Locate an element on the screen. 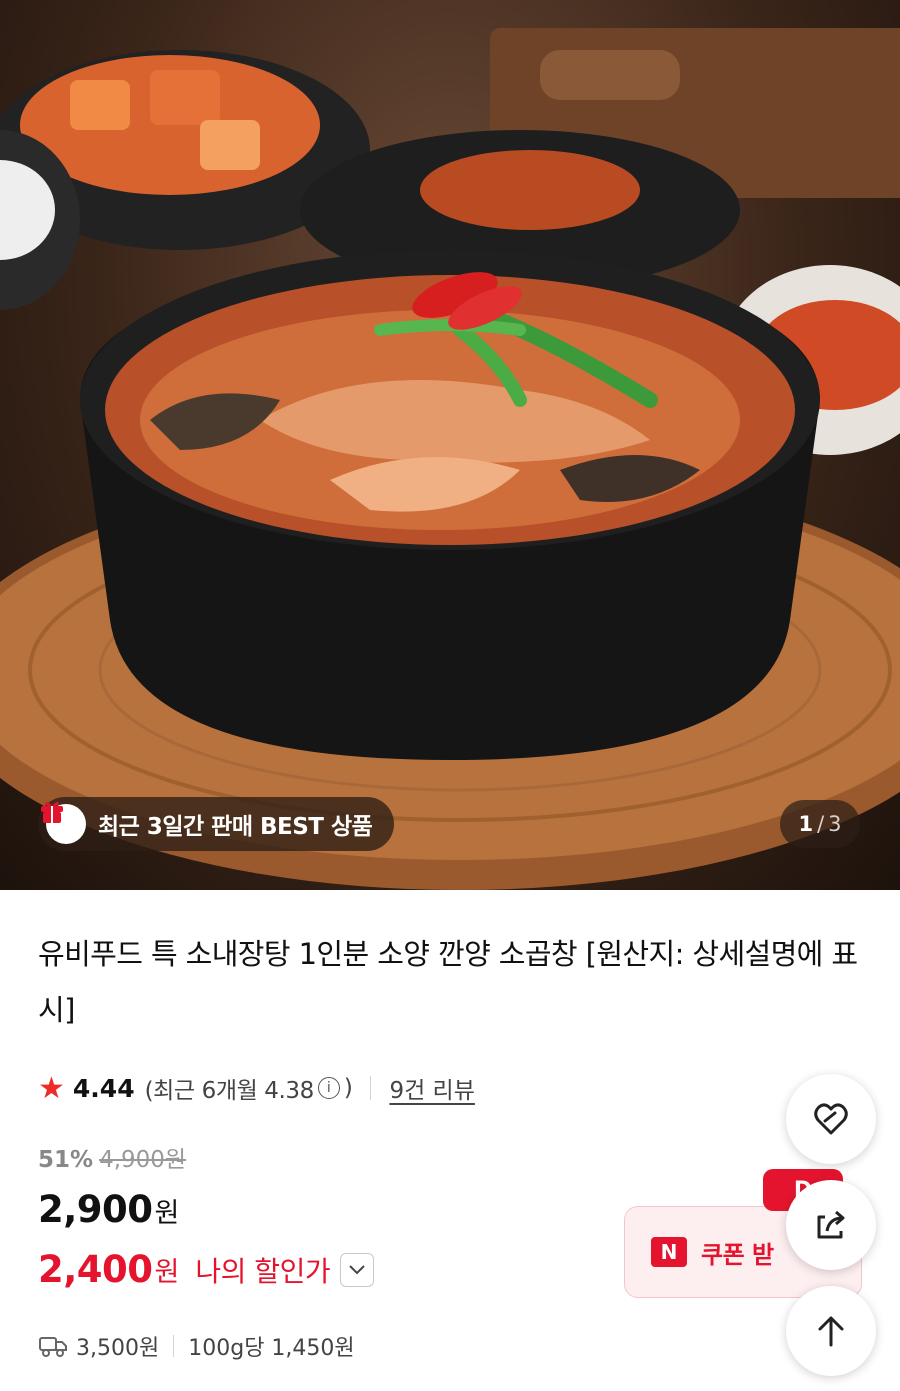  rating-row: ★ 4.44 (최근 6개월 4.38 i ) 9건 리뷰 is located at coordinates (256, 1088).